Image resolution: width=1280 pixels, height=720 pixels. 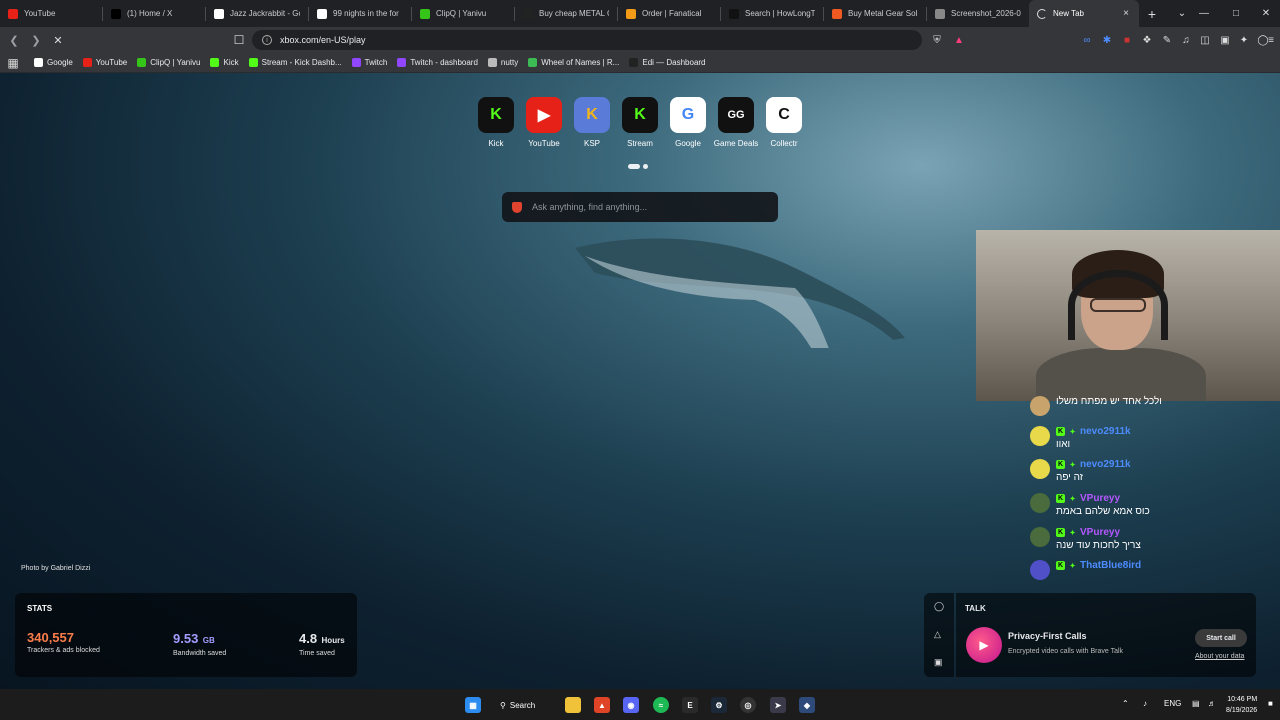 What do you see at coordinates (154, 13) in the screenshot?
I see `tab-1: (1) Home / X` at bounding box center [154, 13].